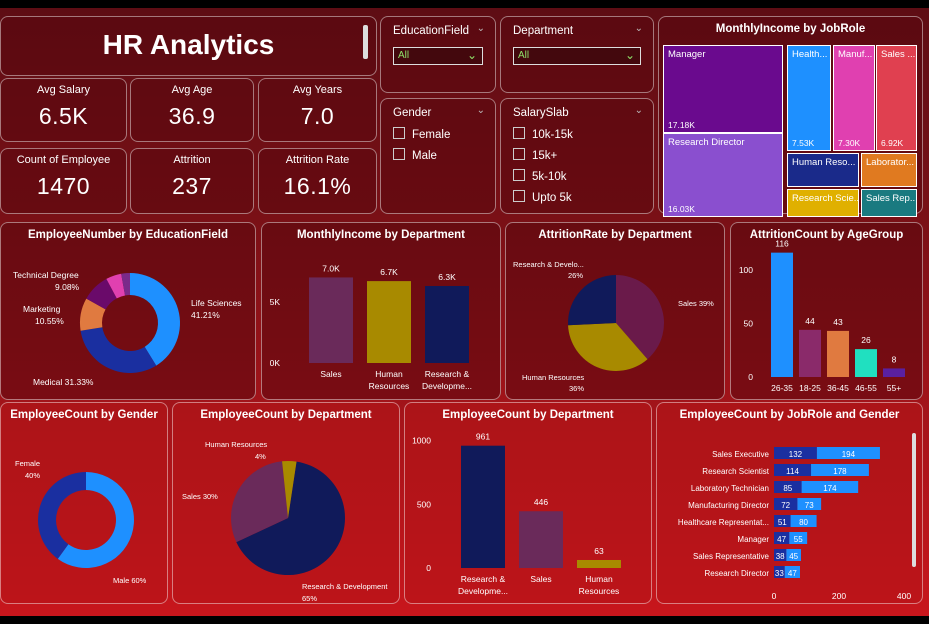  I want to click on treemap-tile: Research Director 16.03K, so click(723, 175).